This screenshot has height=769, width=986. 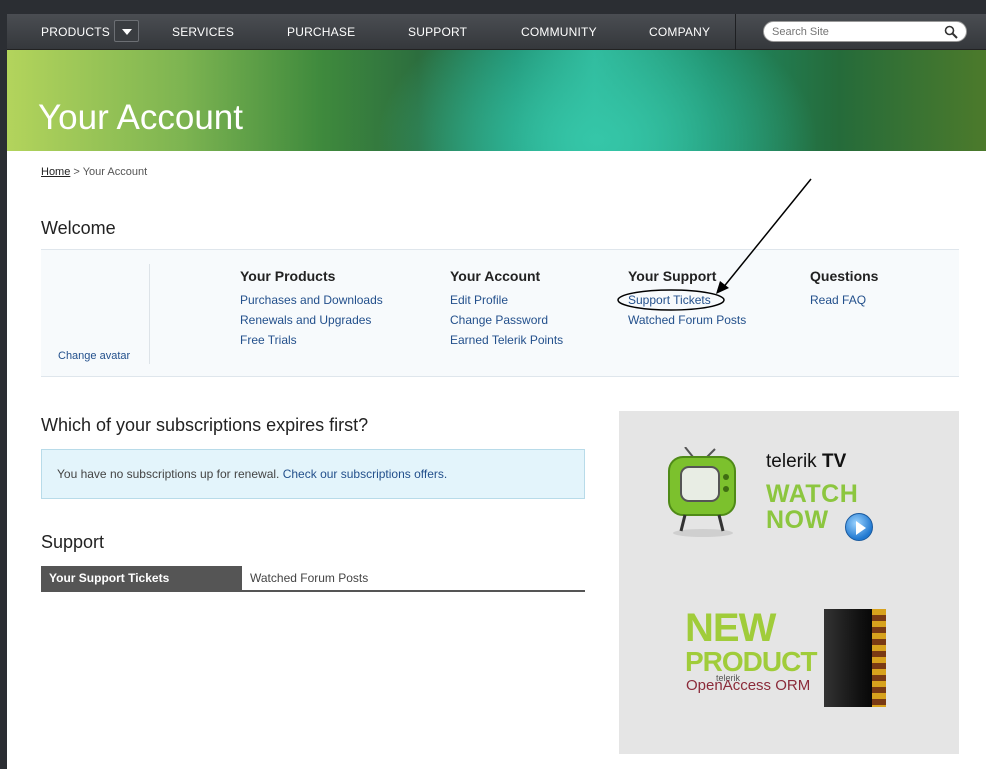 What do you see at coordinates (855, 658) in the screenshot?
I see `product-box-icon` at bounding box center [855, 658].